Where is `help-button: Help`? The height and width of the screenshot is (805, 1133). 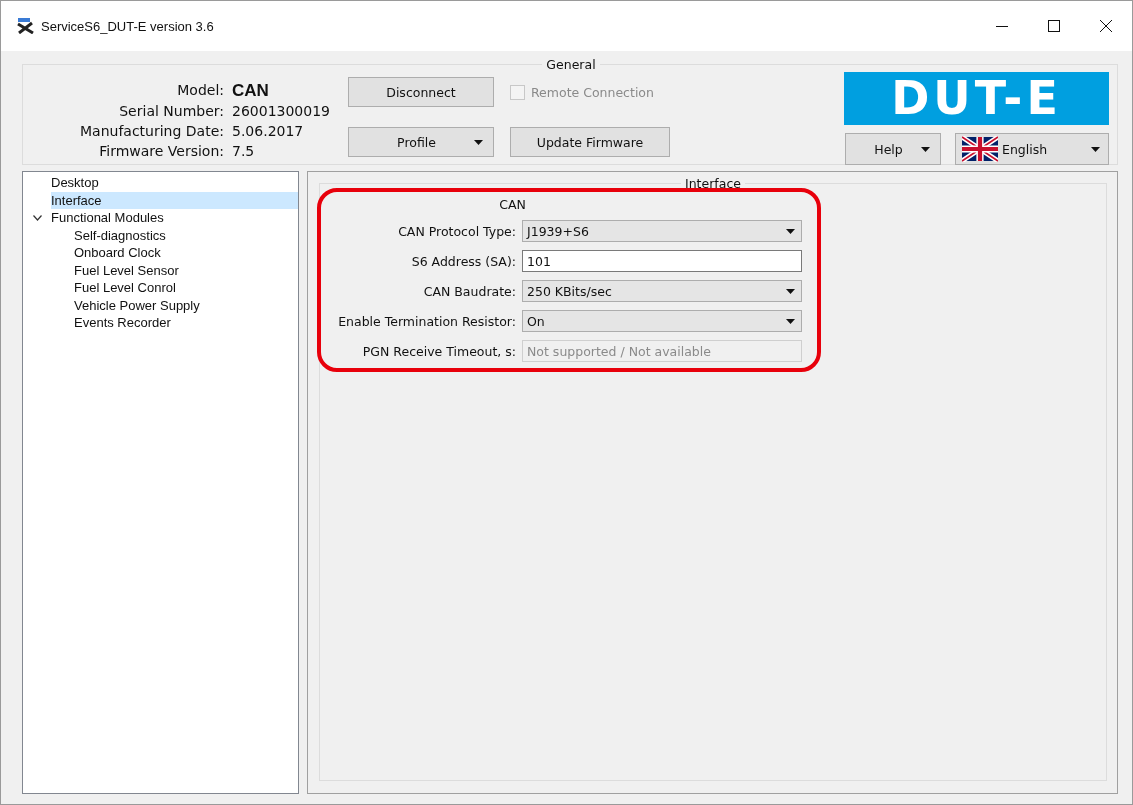 help-button: Help is located at coordinates (893, 149).